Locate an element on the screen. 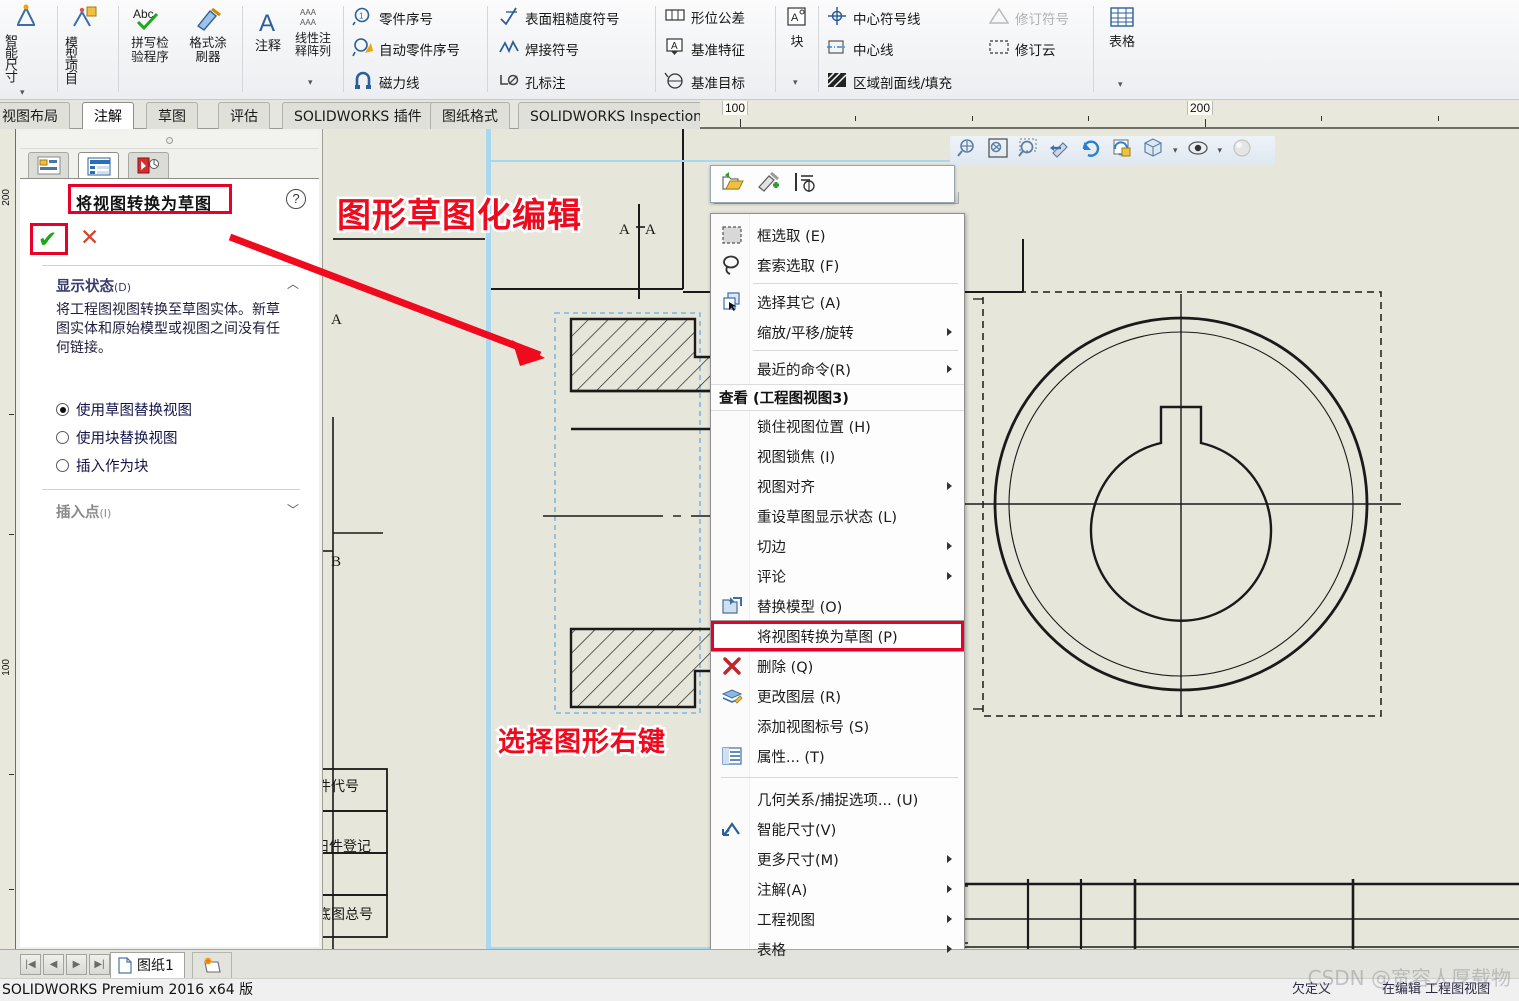 Image resolution: width=1519 pixels, height=1001 pixels. menu-item-tangent-edge: 切边 is located at coordinates (837, 546).